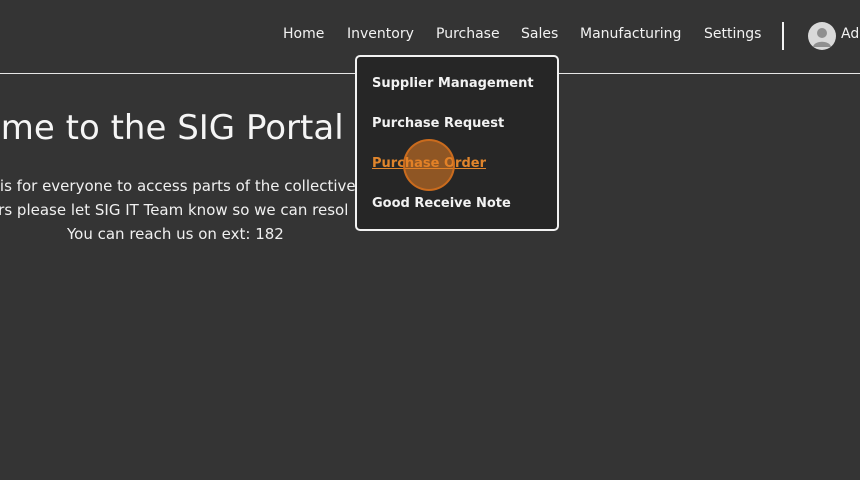 This screenshot has width=860, height=480. I want to click on user-avatar-icon, so click(822, 36).